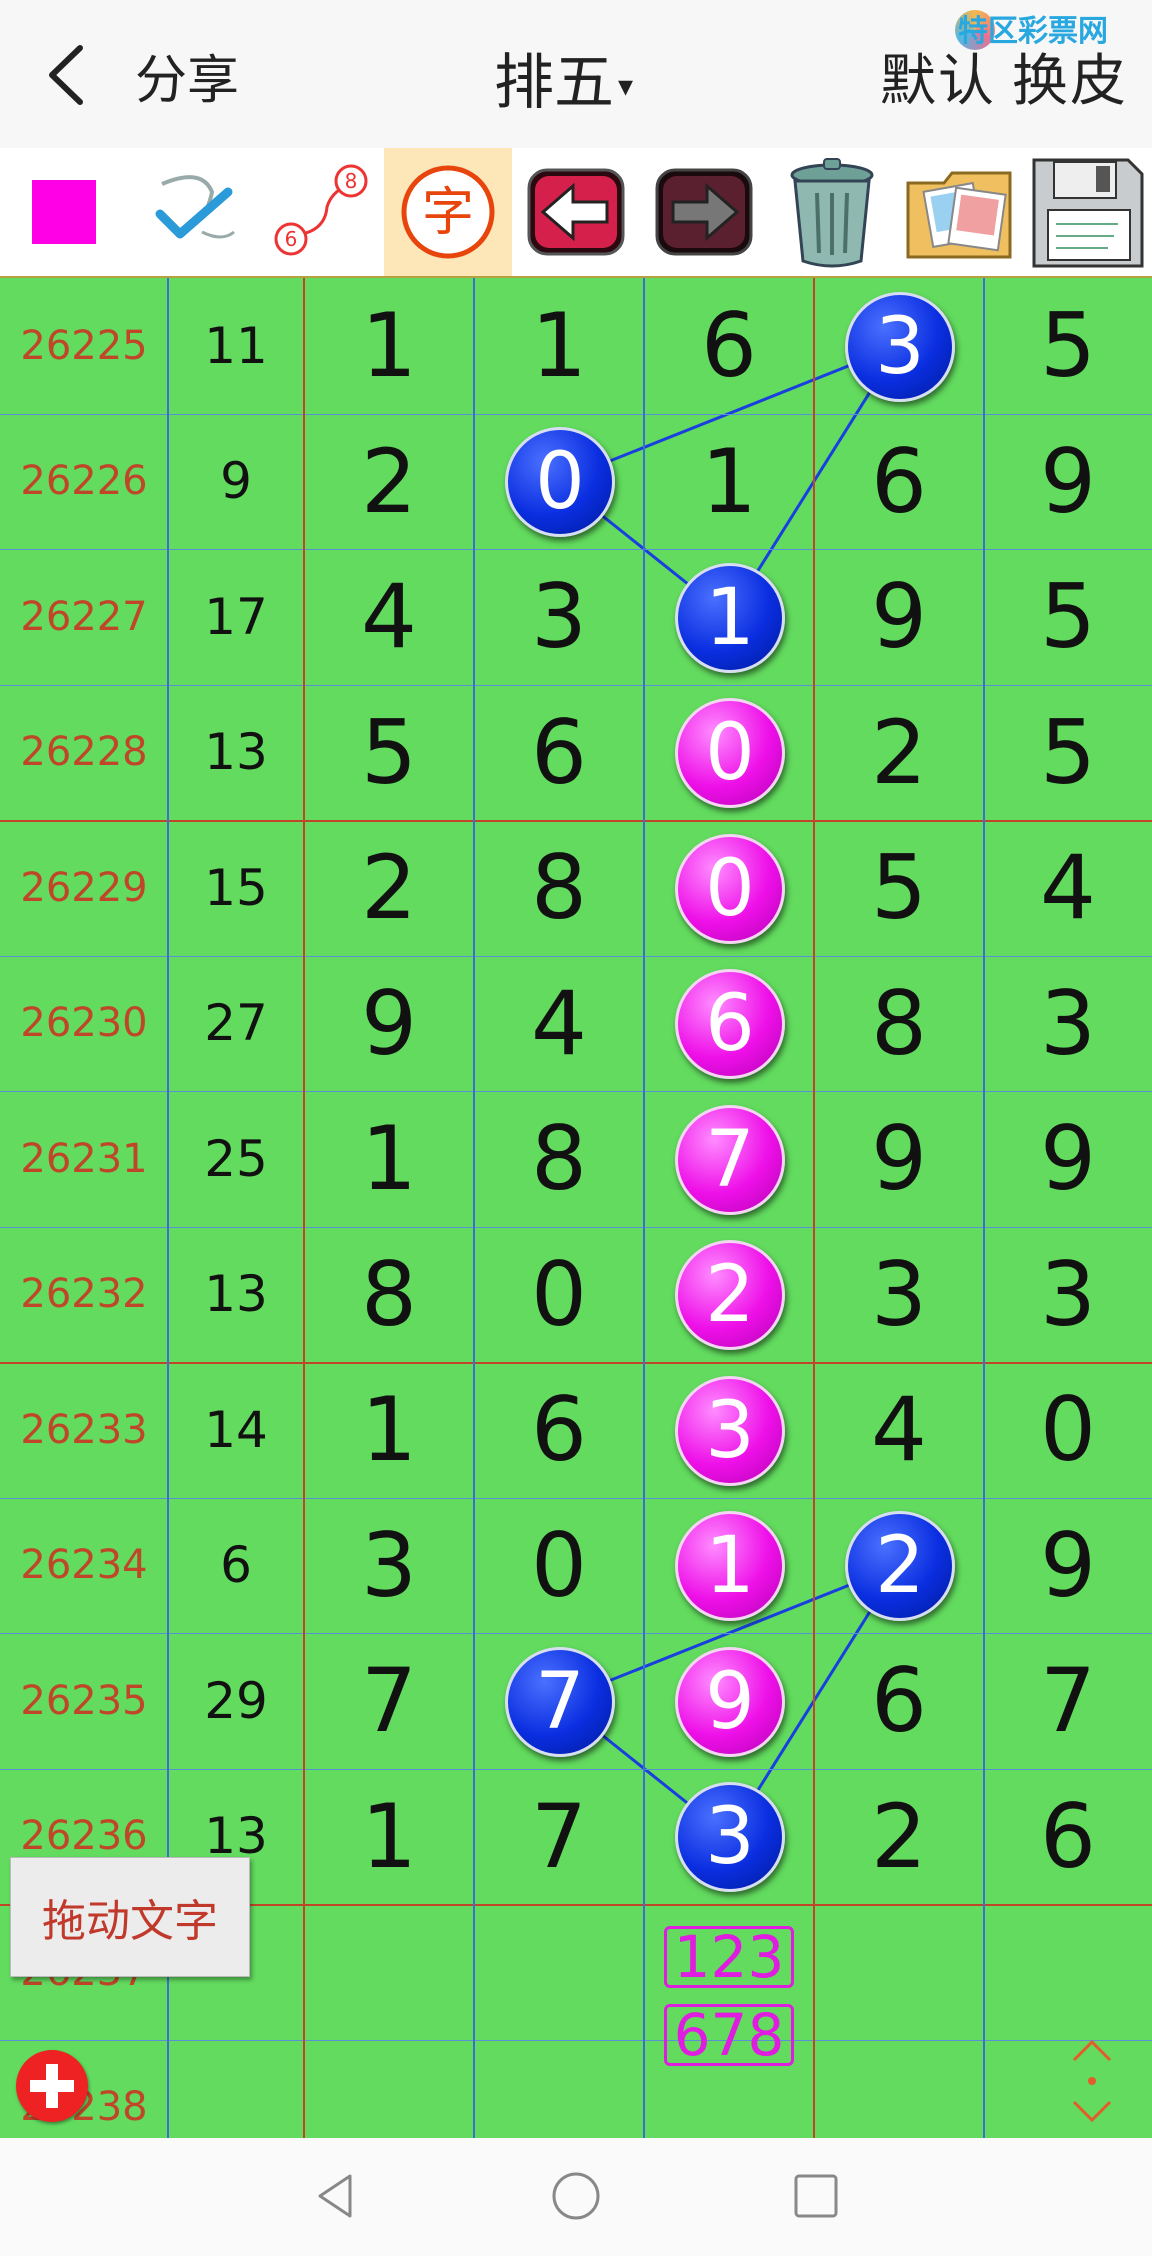  What do you see at coordinates (1088, 212) in the screenshot?
I see `save-button` at bounding box center [1088, 212].